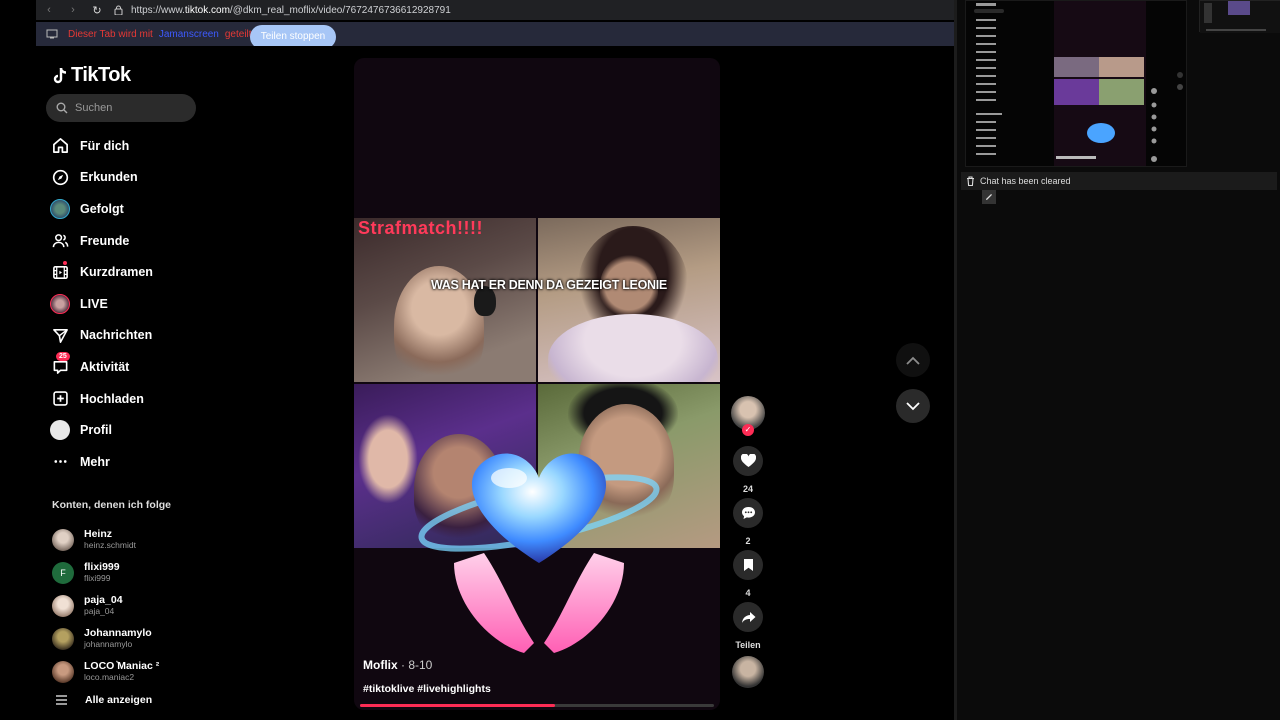 This screenshot has width=1280, height=720. I want to click on stream-title: Strafmatch!!!!, so click(421, 228).